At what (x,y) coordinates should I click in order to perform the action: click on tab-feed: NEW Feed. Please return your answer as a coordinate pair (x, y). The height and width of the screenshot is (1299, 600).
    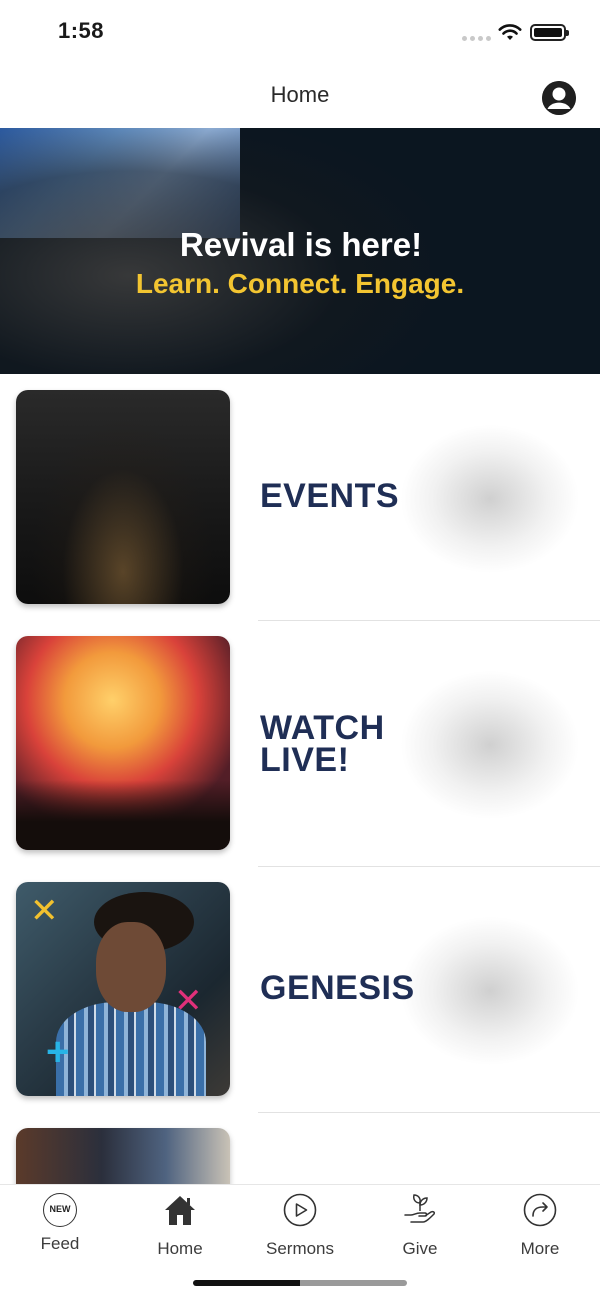
    Looking at the image, I should click on (60, 1225).